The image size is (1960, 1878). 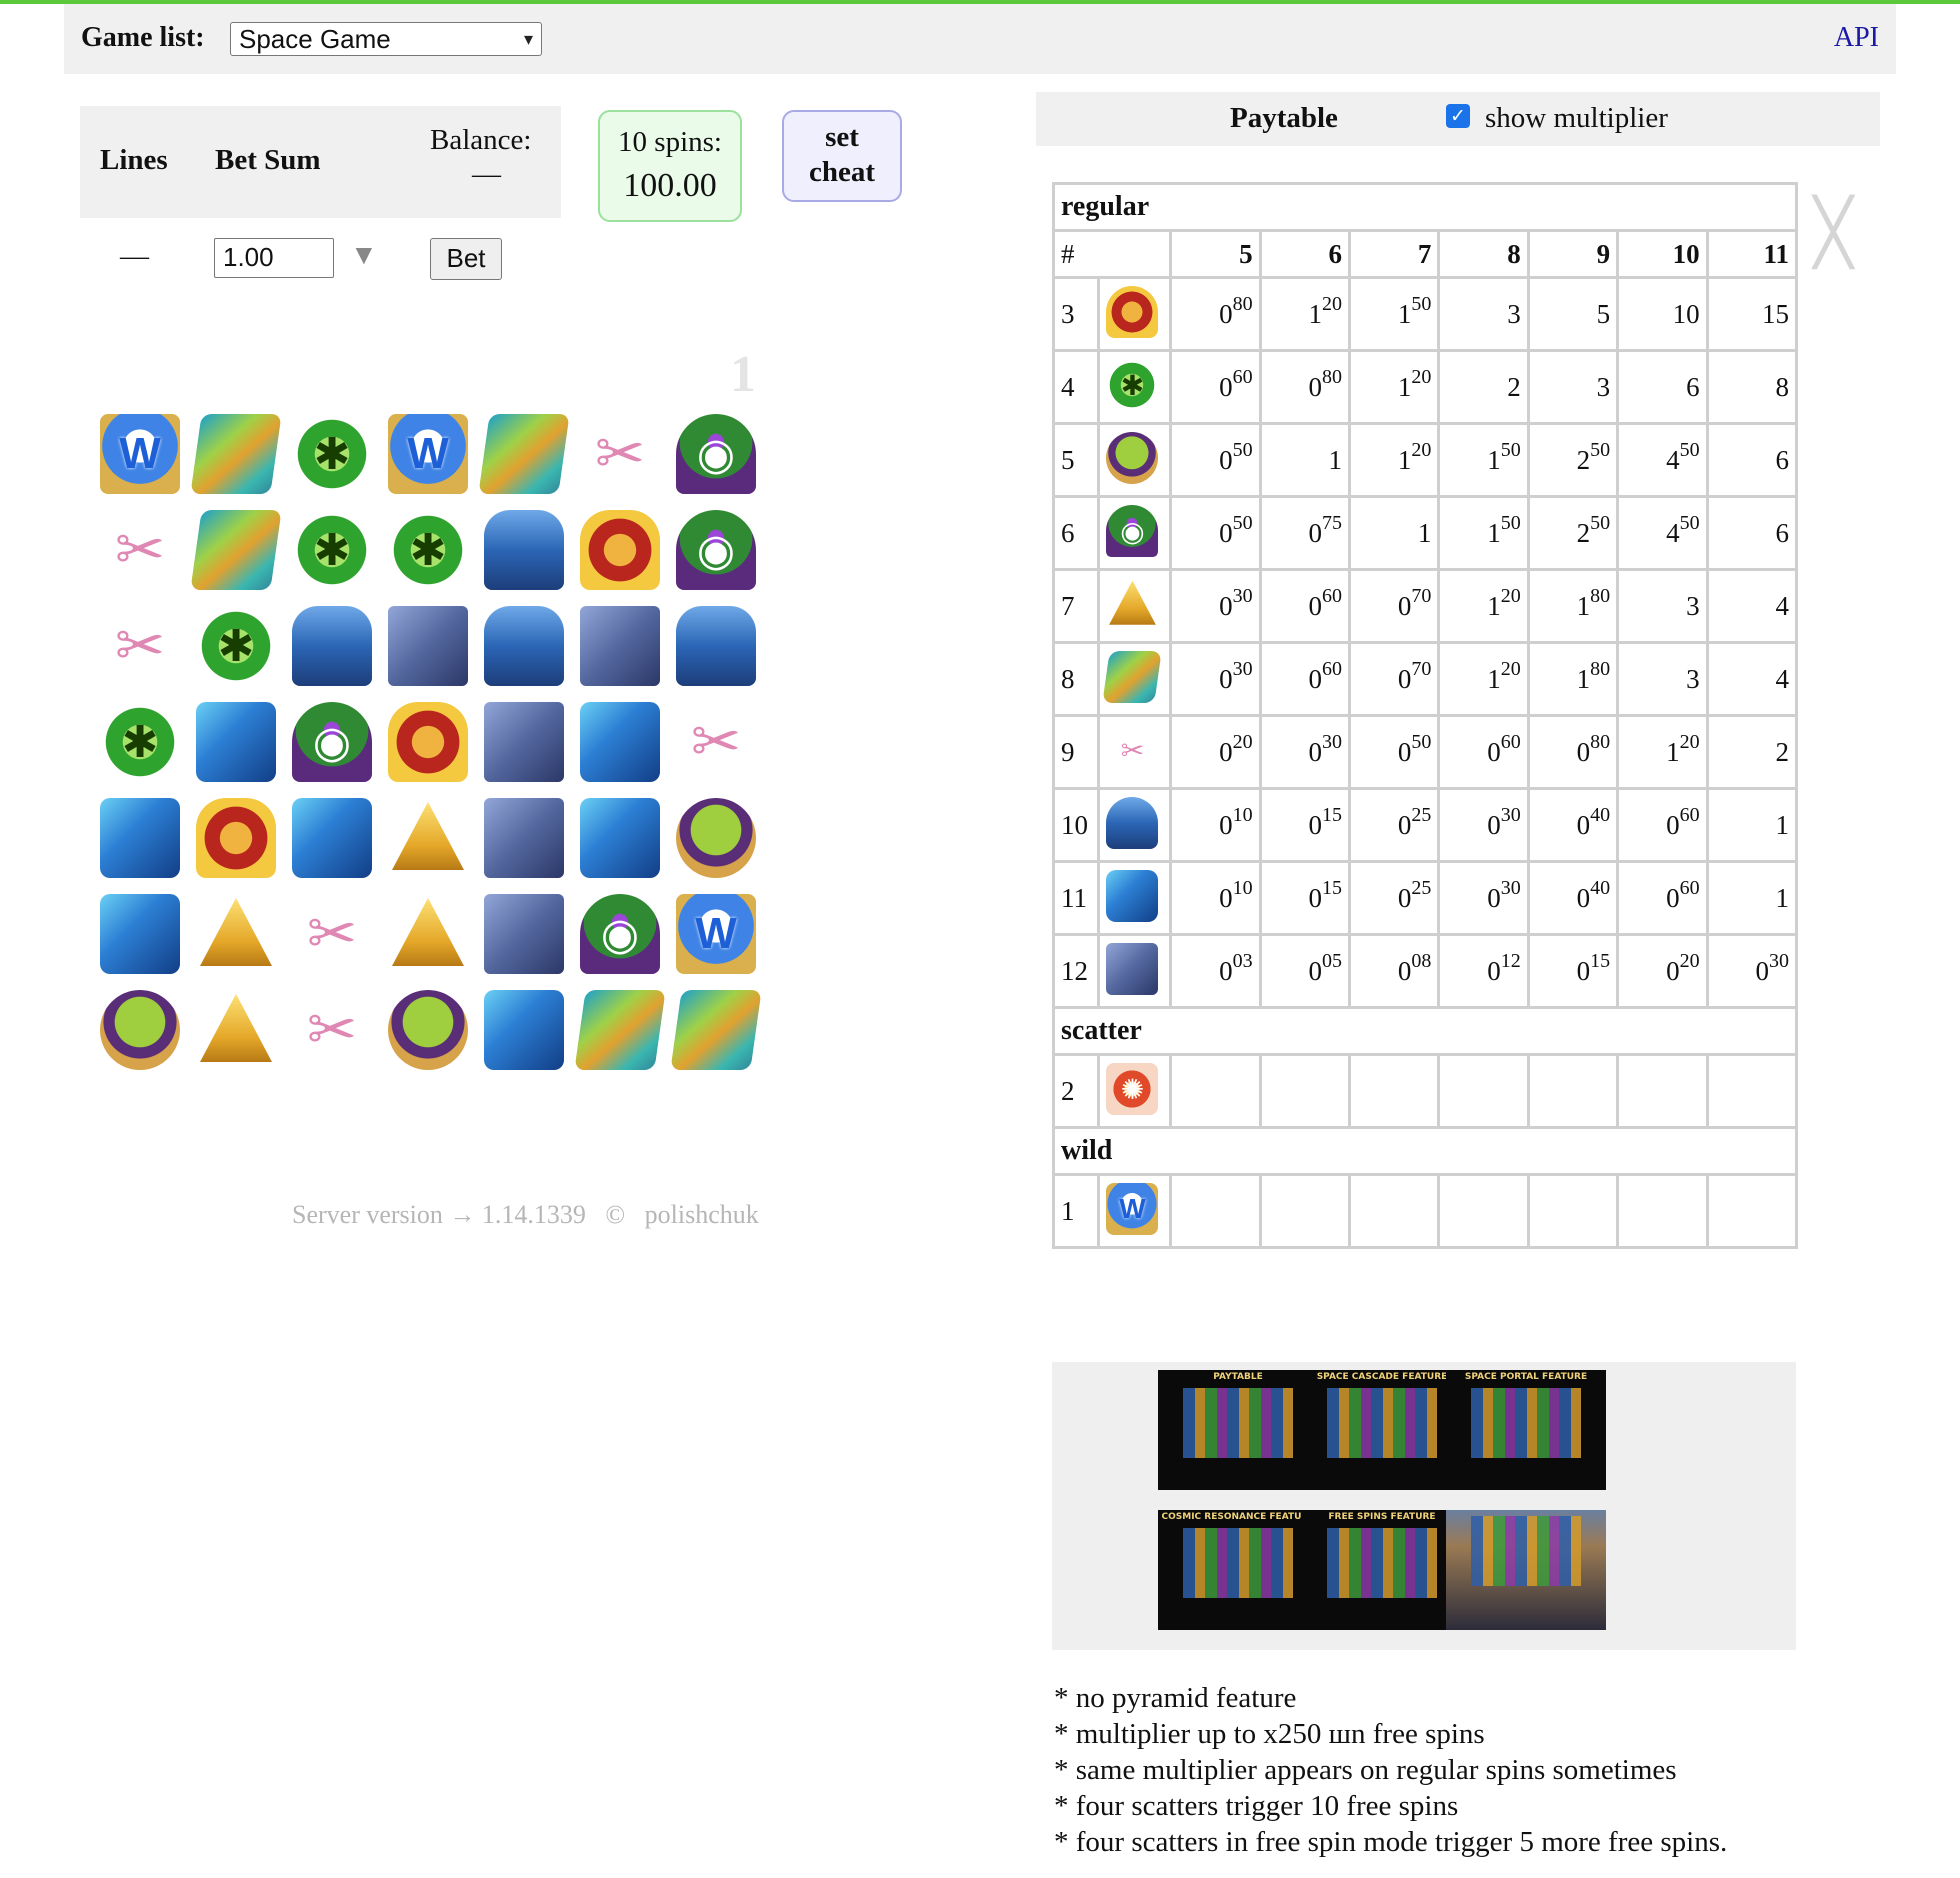 What do you see at coordinates (1382, 1570) in the screenshot?
I see `thumbnail: FREE SPINS FEATURE` at bounding box center [1382, 1570].